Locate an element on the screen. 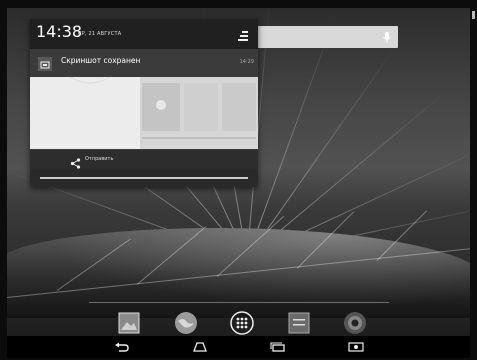 The width and height of the screenshot is (477, 360). screenshot-preview is located at coordinates (144, 113).